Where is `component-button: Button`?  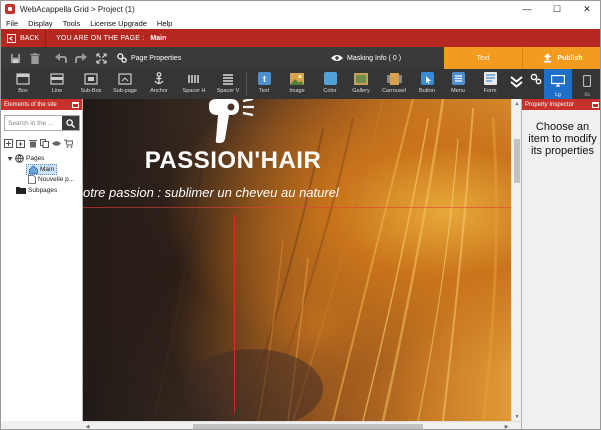 component-button: Button is located at coordinates (427, 84).